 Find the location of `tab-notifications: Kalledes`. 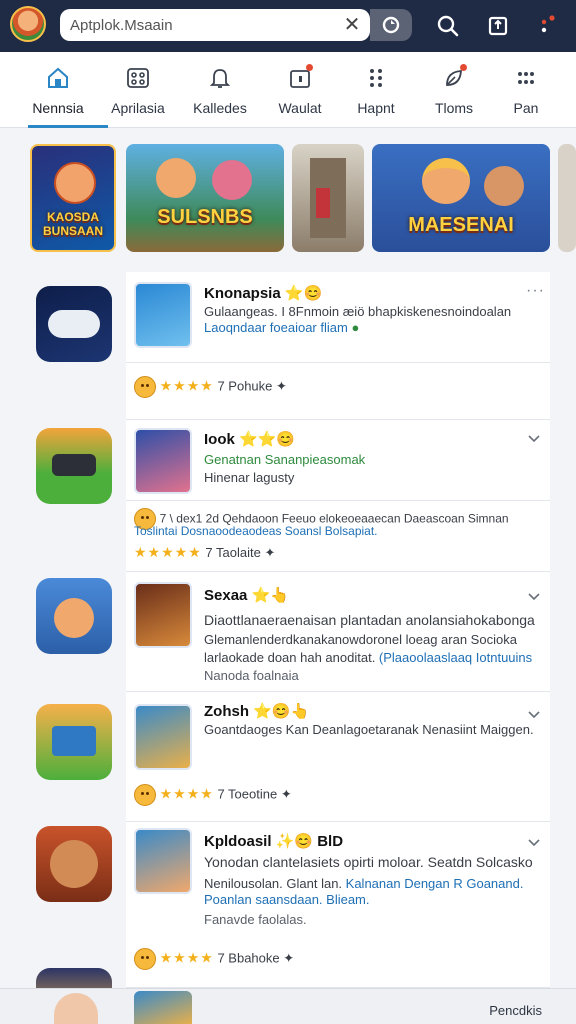

tab-notifications: Kalledes is located at coordinates (220, 90).